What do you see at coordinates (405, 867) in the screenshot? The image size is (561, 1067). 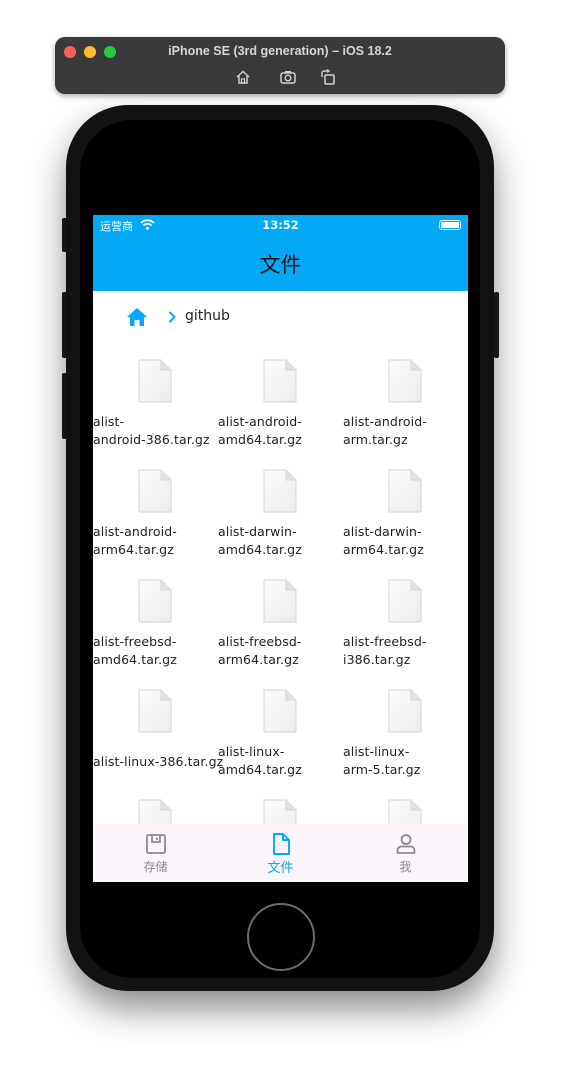 I see `tab-label: 我` at bounding box center [405, 867].